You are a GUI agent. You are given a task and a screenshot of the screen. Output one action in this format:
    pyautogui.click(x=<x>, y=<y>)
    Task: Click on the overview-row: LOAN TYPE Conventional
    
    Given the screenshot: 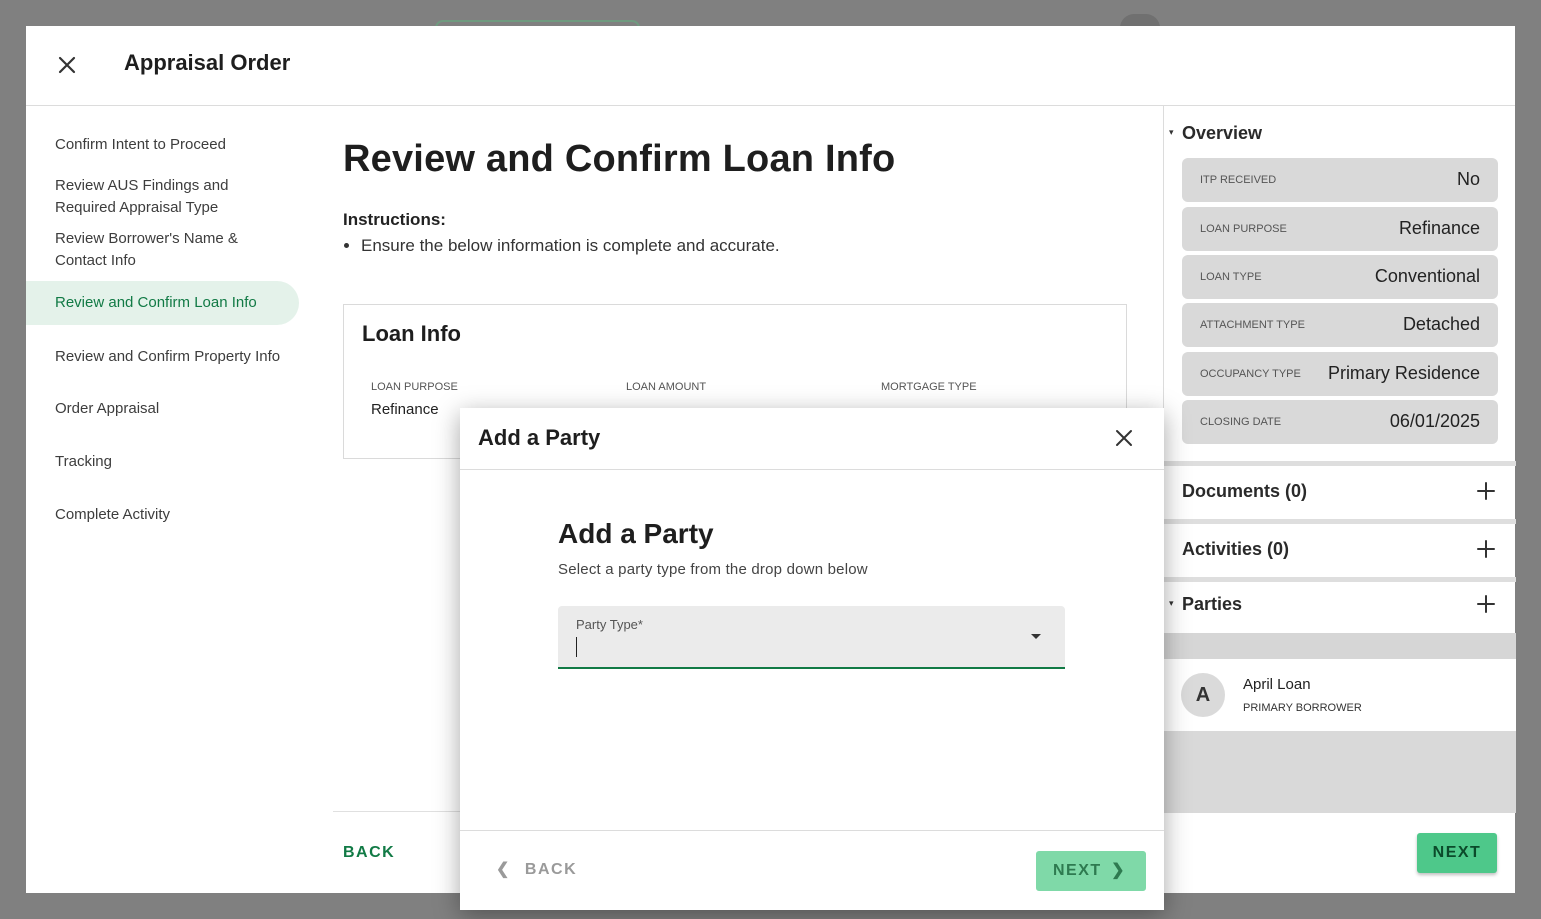 What is the action you would take?
    pyautogui.click(x=1340, y=277)
    